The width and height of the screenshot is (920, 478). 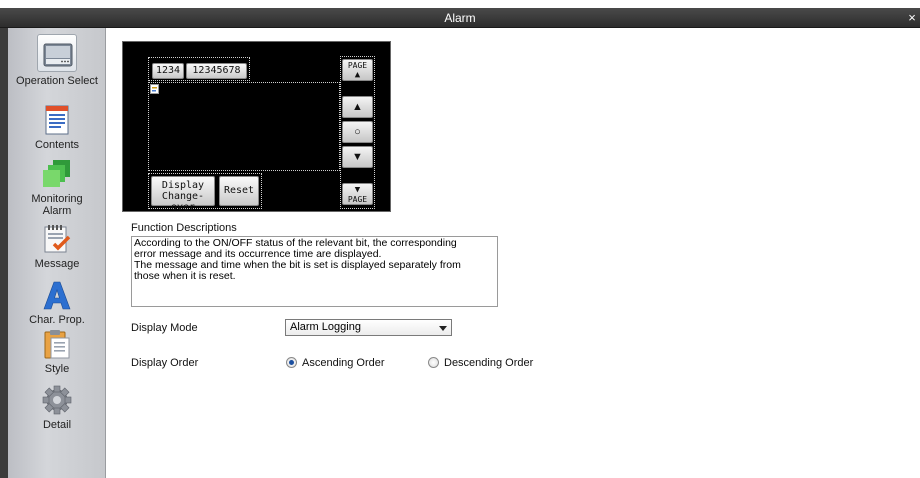 I want to click on radio-descending-order: Descending Order, so click(x=480, y=363).